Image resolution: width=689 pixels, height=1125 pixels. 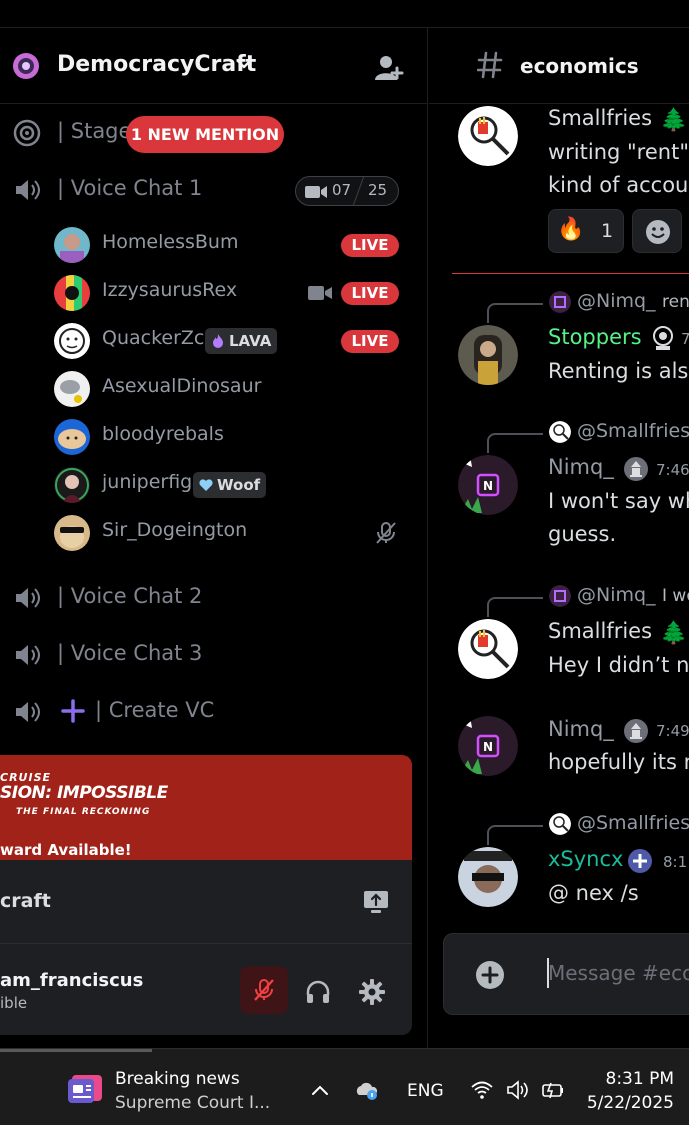 I want to click on message-author: xSyncx, so click(x=585, y=859).